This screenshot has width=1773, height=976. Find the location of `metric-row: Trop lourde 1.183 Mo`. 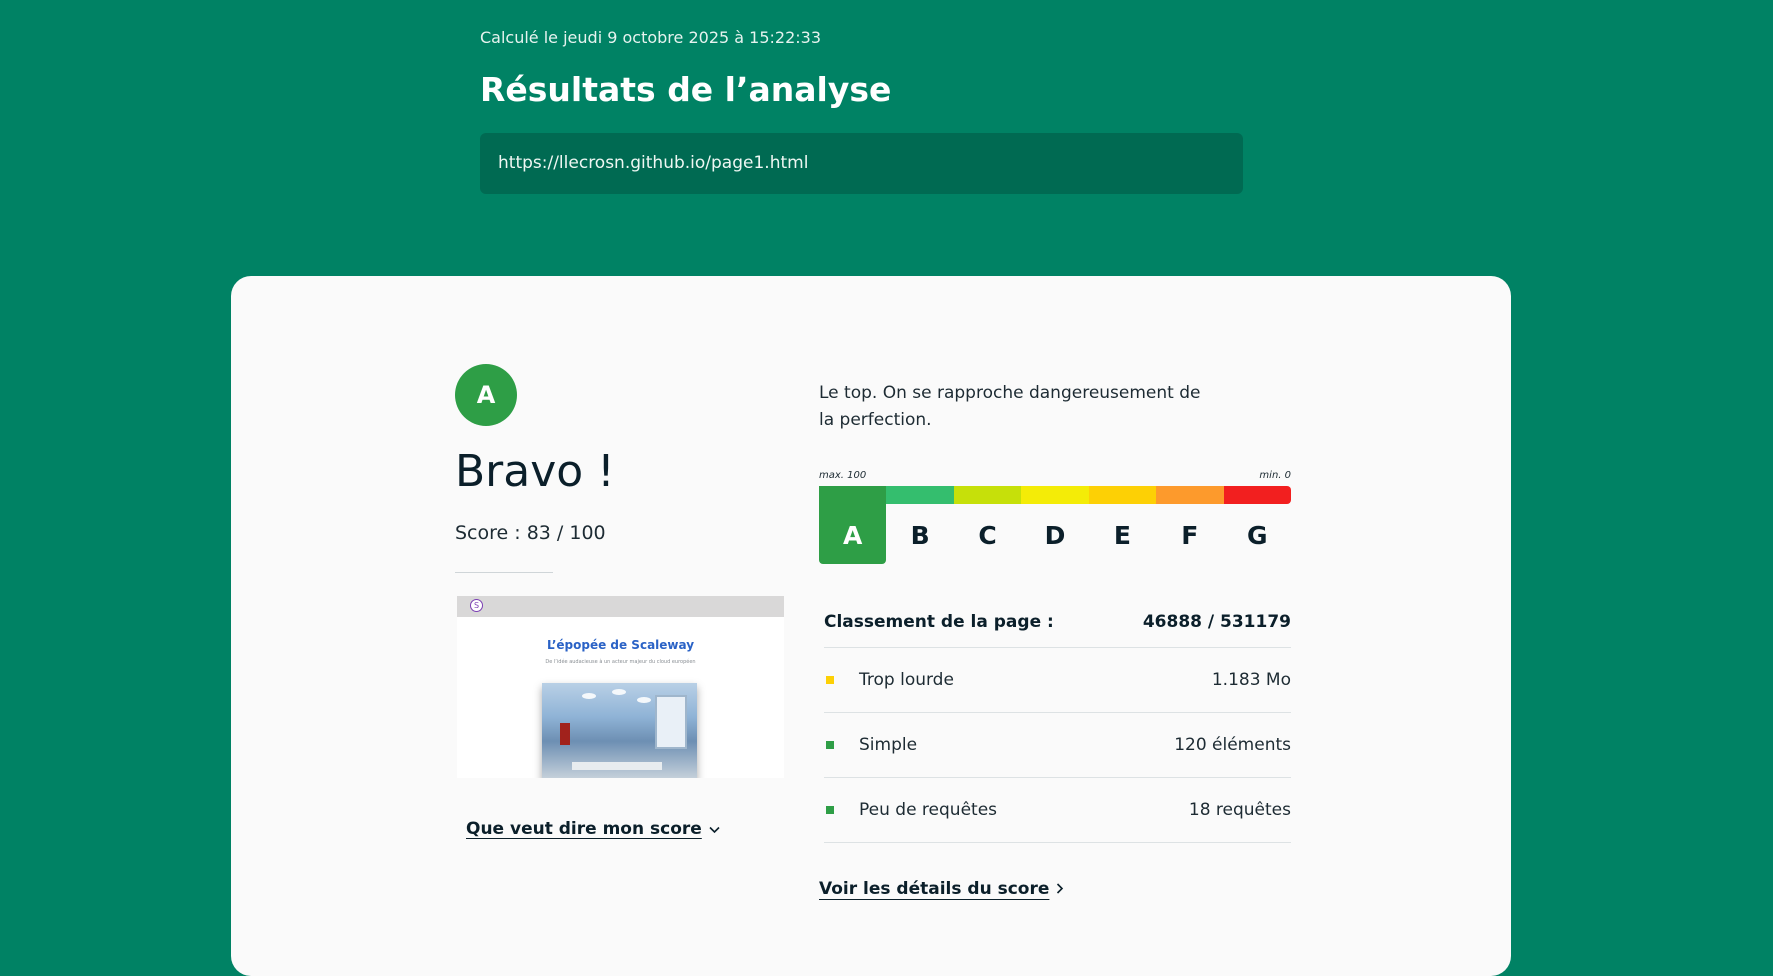

metric-row: Trop lourde 1.183 Mo is located at coordinates (1057, 680).